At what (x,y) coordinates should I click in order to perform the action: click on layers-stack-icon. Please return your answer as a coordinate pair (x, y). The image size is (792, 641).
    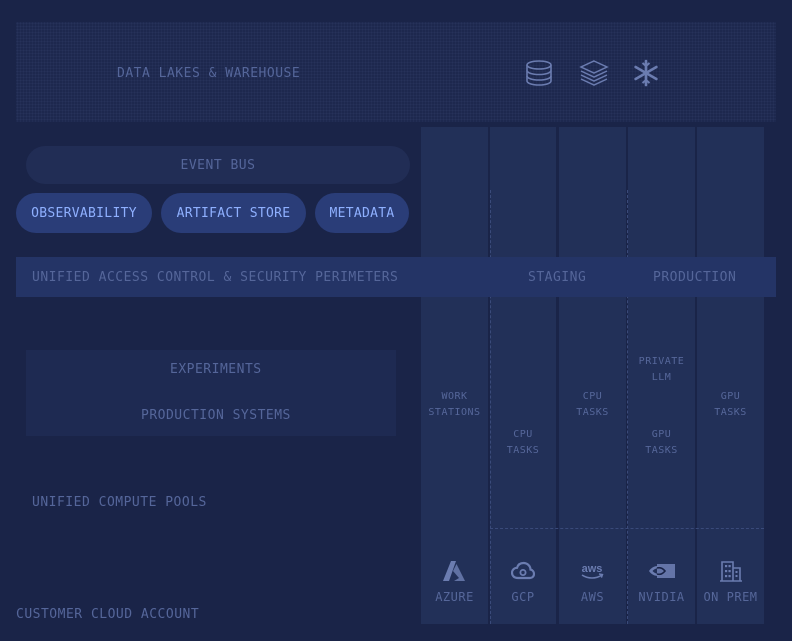
    Looking at the image, I should click on (594, 73).